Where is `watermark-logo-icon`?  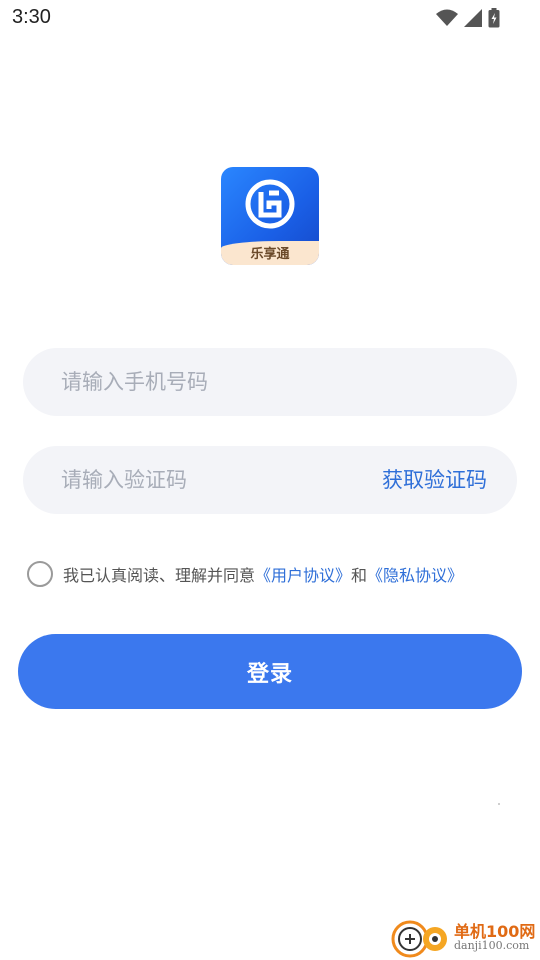
watermark-logo-icon is located at coordinates (419, 939).